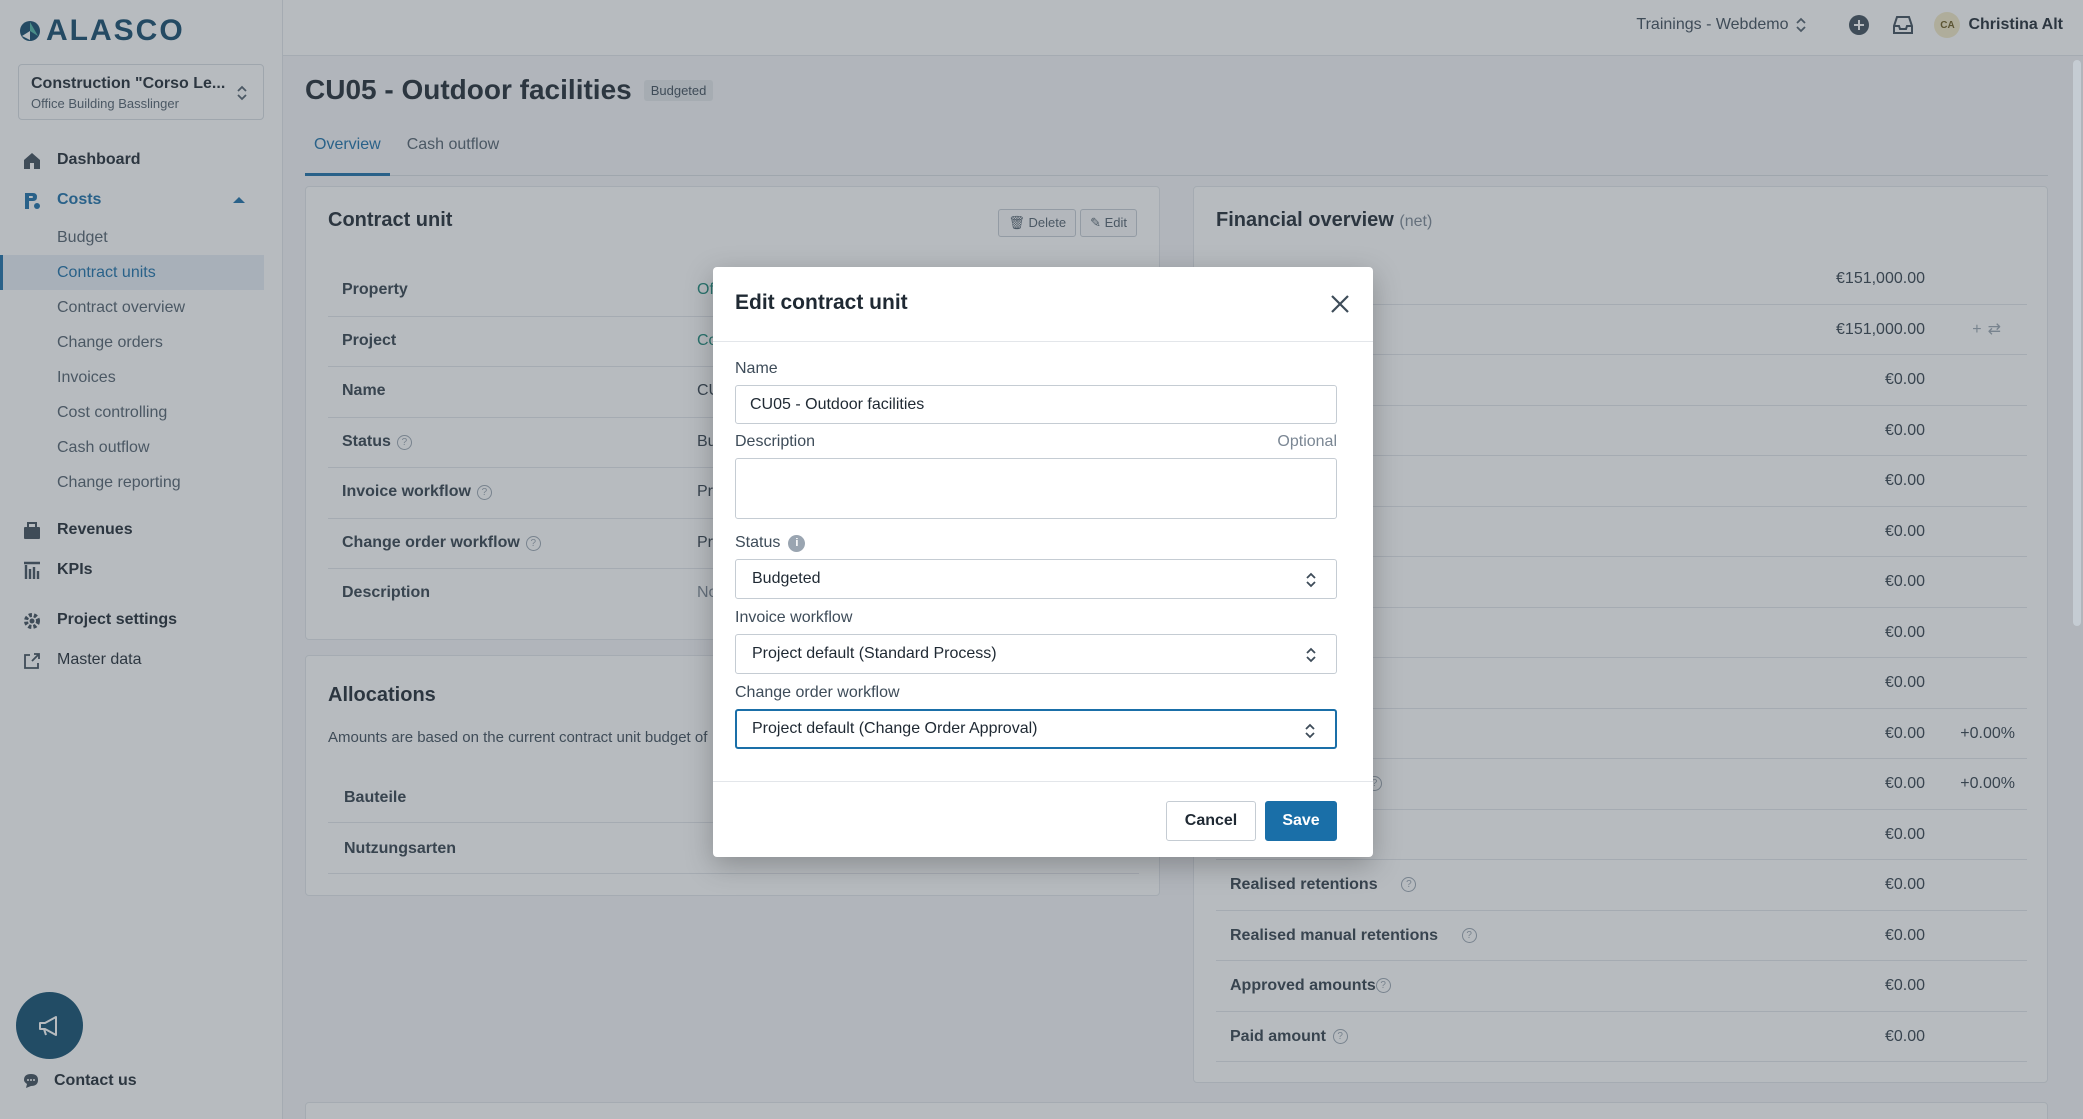 Image resolution: width=2083 pixels, height=1119 pixels. Describe the element at coordinates (1036, 442) in the screenshot. I see `description-label: Description Optional` at that location.